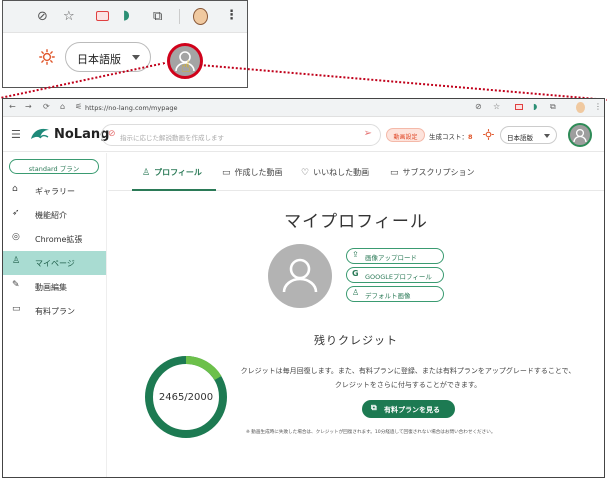  I want to click on upload-icon: ⇪, so click(355, 254).